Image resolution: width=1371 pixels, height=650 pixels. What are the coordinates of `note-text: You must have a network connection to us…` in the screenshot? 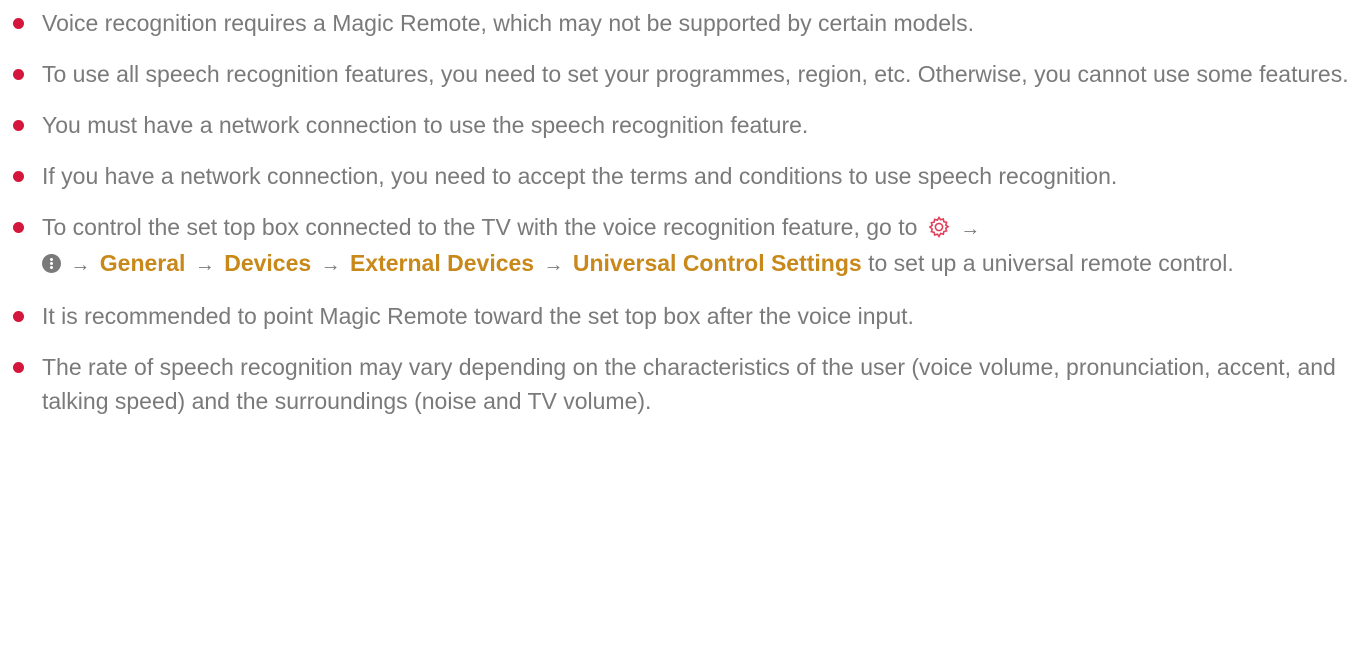 It's located at (425, 125).